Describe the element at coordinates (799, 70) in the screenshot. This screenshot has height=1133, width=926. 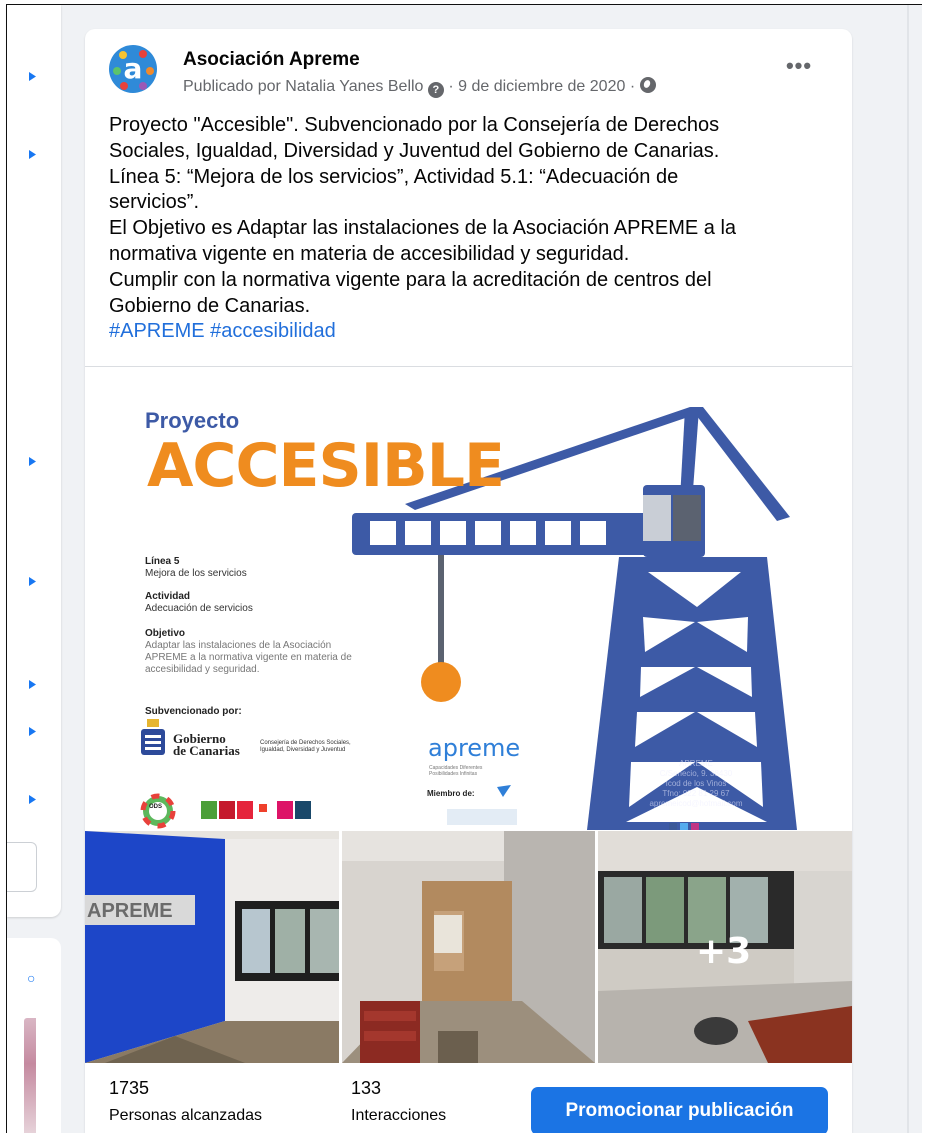
I see `more-options-icon: •••` at that location.